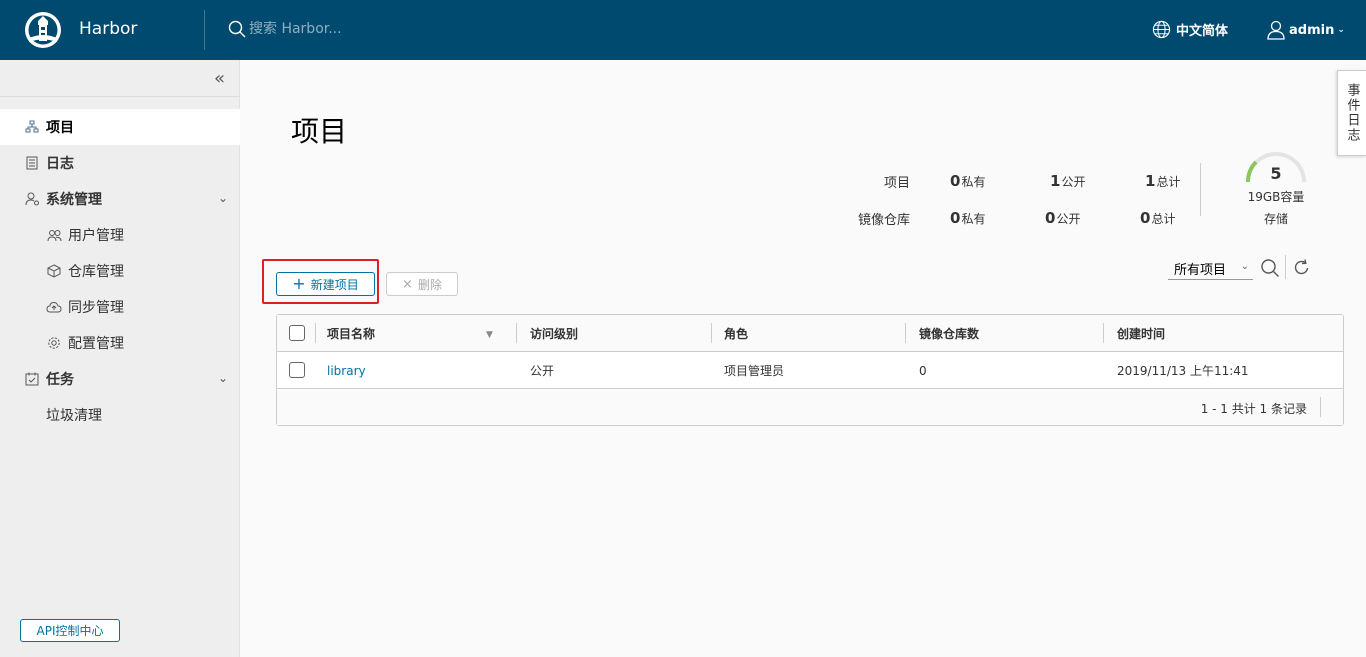 The height and width of the screenshot is (657, 1366). What do you see at coordinates (96, 344) in the screenshot?
I see `sidebar-item-label: 配置管理` at bounding box center [96, 344].